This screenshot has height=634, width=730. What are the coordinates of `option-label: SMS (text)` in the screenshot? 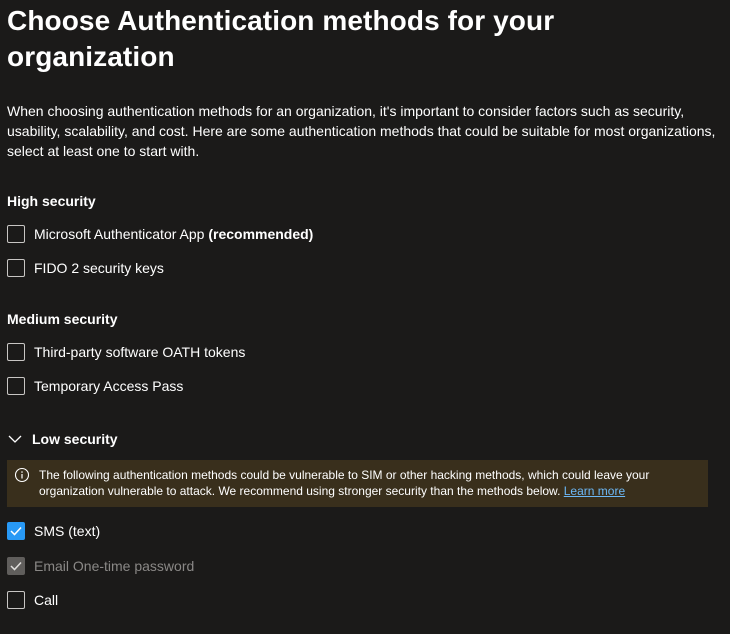 It's located at (67, 531).